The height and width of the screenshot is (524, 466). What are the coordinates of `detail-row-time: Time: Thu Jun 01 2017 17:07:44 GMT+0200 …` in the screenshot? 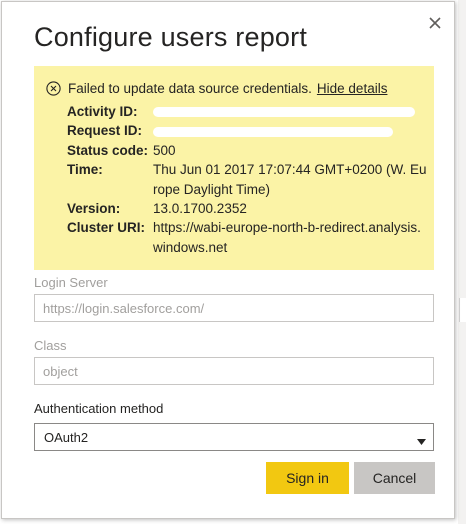 It's located at (247, 179).